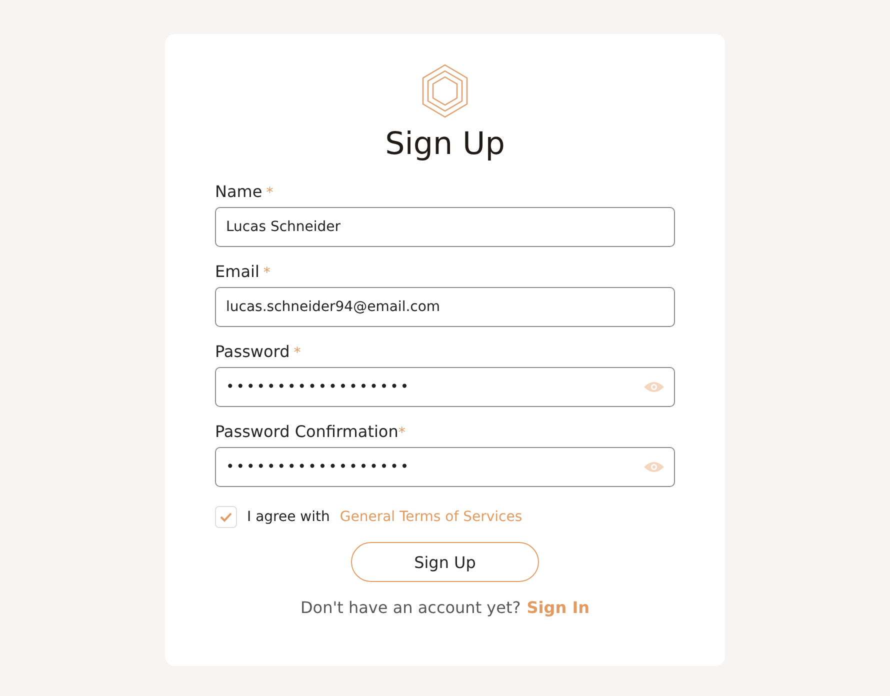 Image resolution: width=890 pixels, height=696 pixels. What do you see at coordinates (252, 351) in the screenshot?
I see `field-label: Password` at bounding box center [252, 351].